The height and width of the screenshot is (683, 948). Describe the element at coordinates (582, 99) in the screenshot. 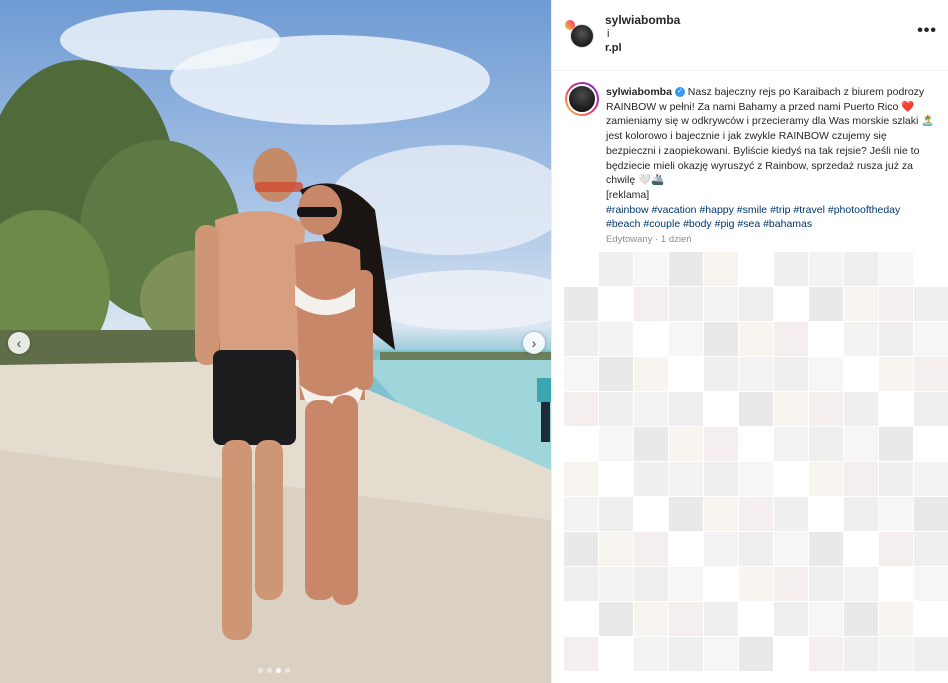

I see `caption-avatar` at that location.